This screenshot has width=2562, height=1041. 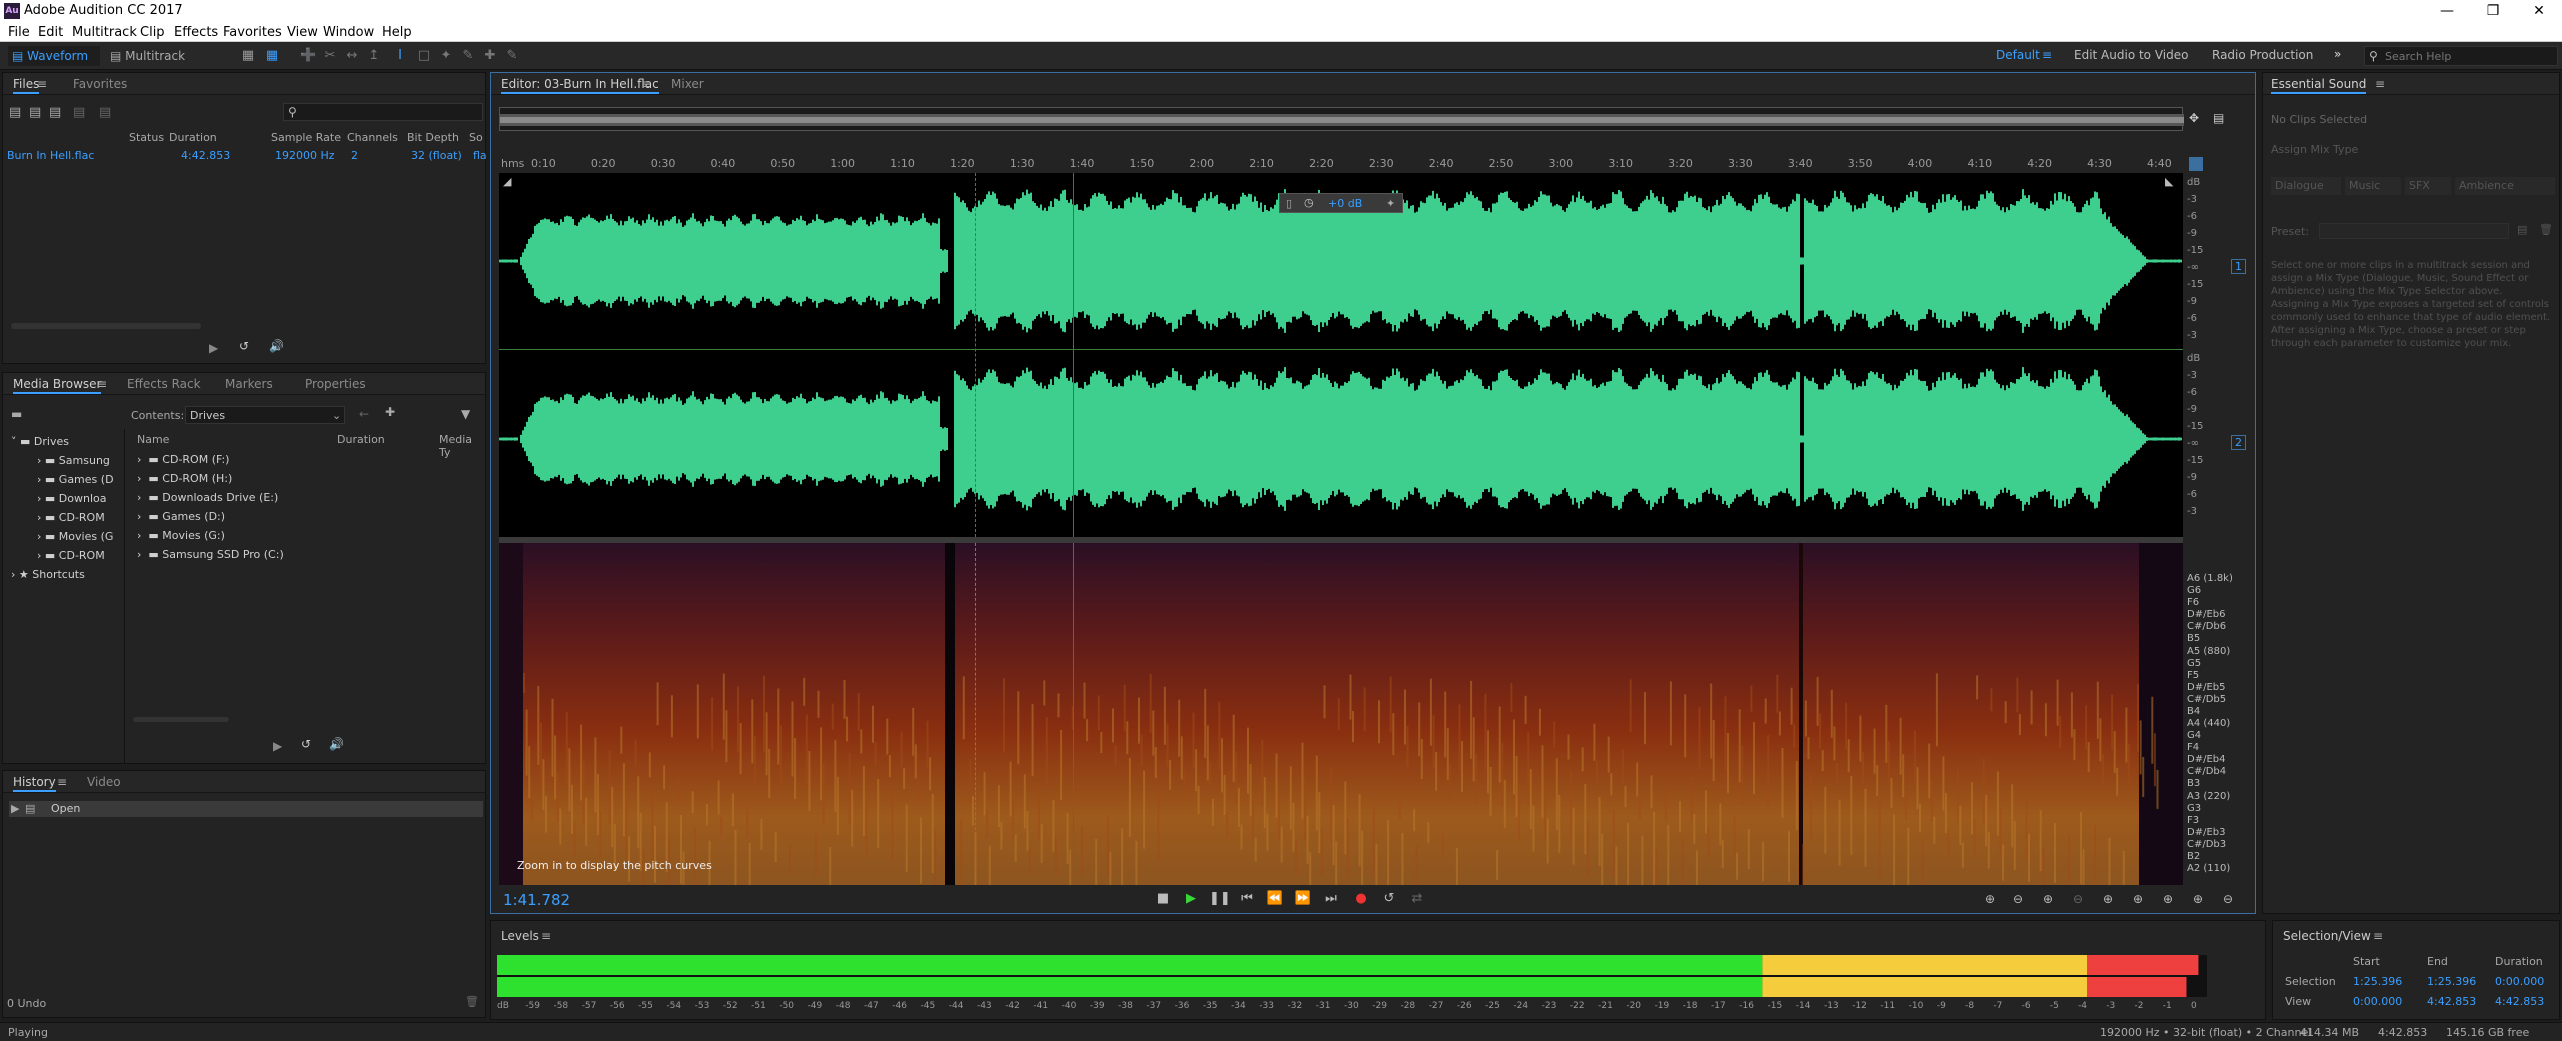 What do you see at coordinates (336, 744) in the screenshot?
I see `media-autoplay-icon: 🔊` at bounding box center [336, 744].